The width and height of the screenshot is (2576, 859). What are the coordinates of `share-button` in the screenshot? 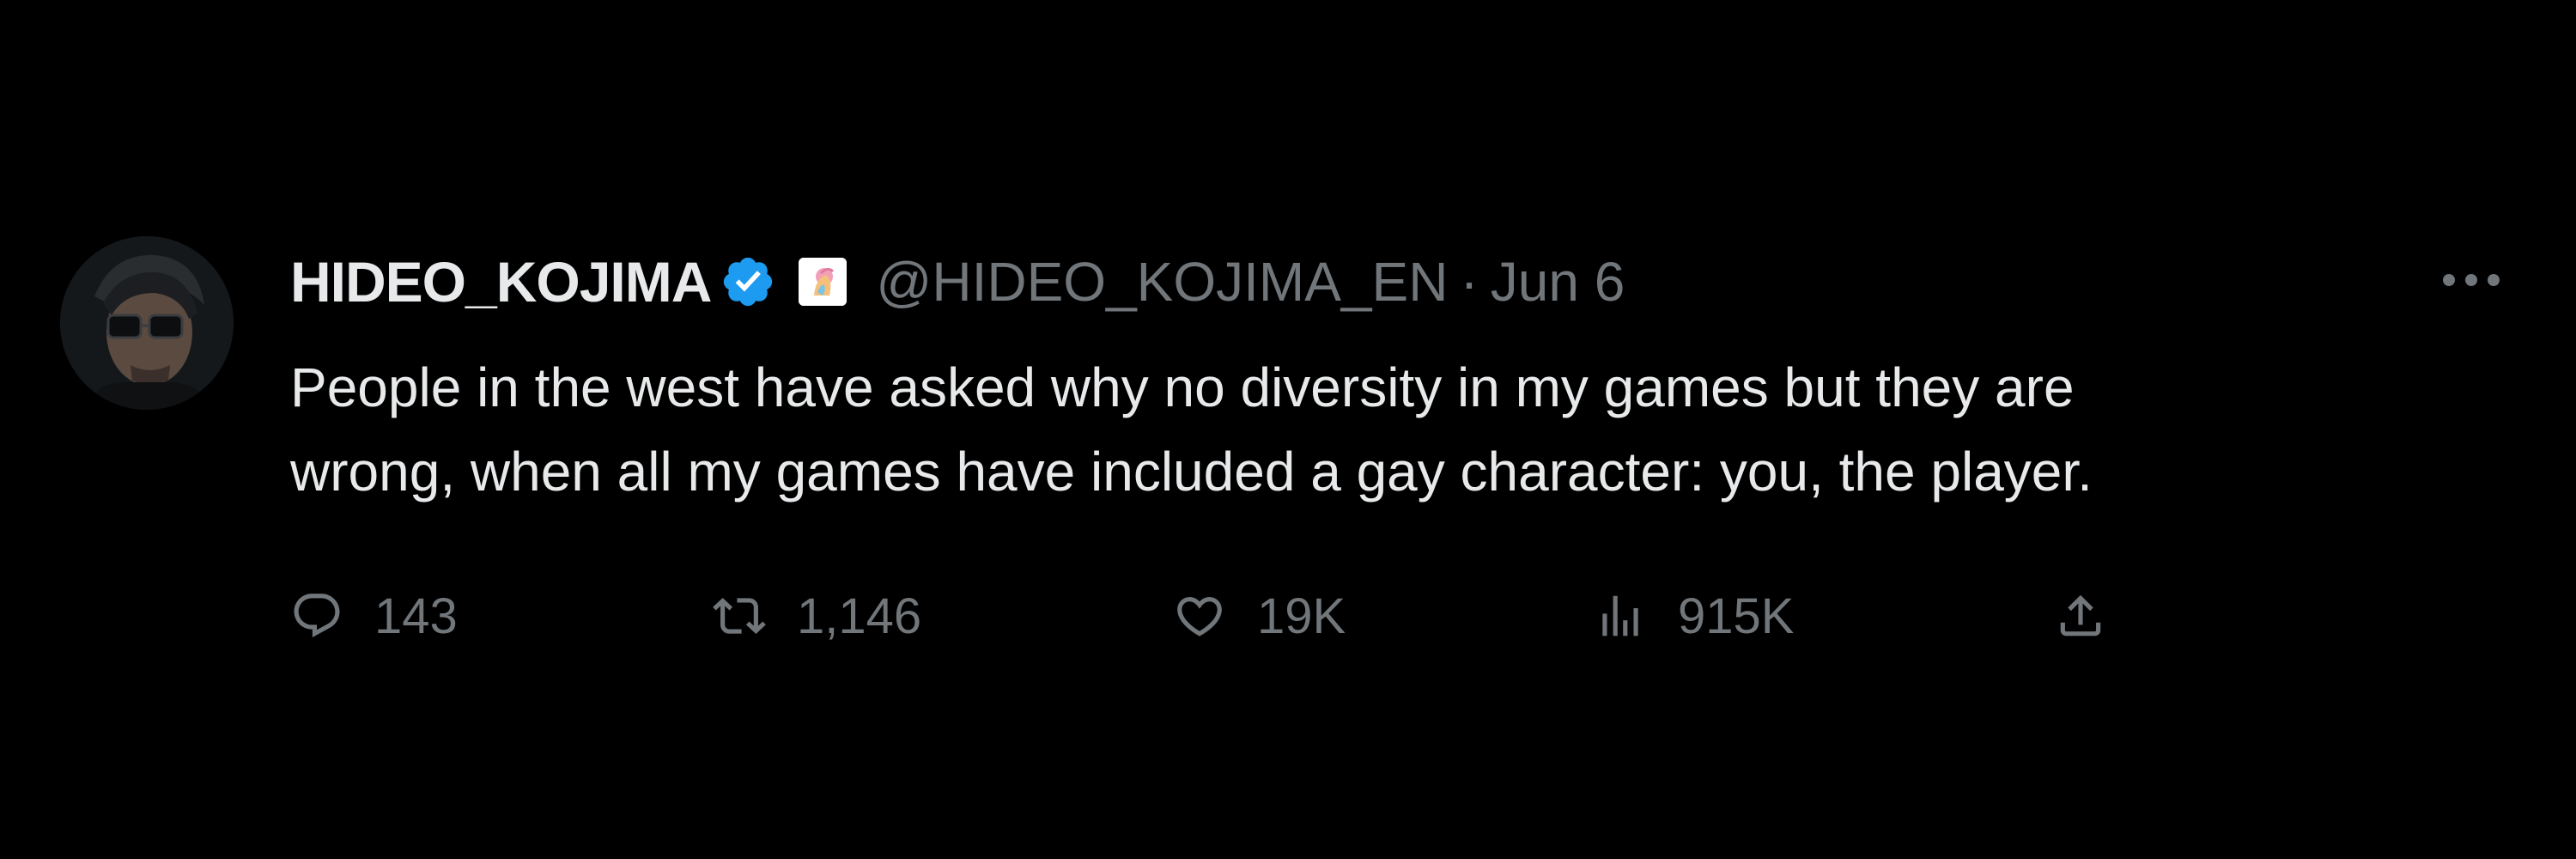 It's located at (2080, 616).